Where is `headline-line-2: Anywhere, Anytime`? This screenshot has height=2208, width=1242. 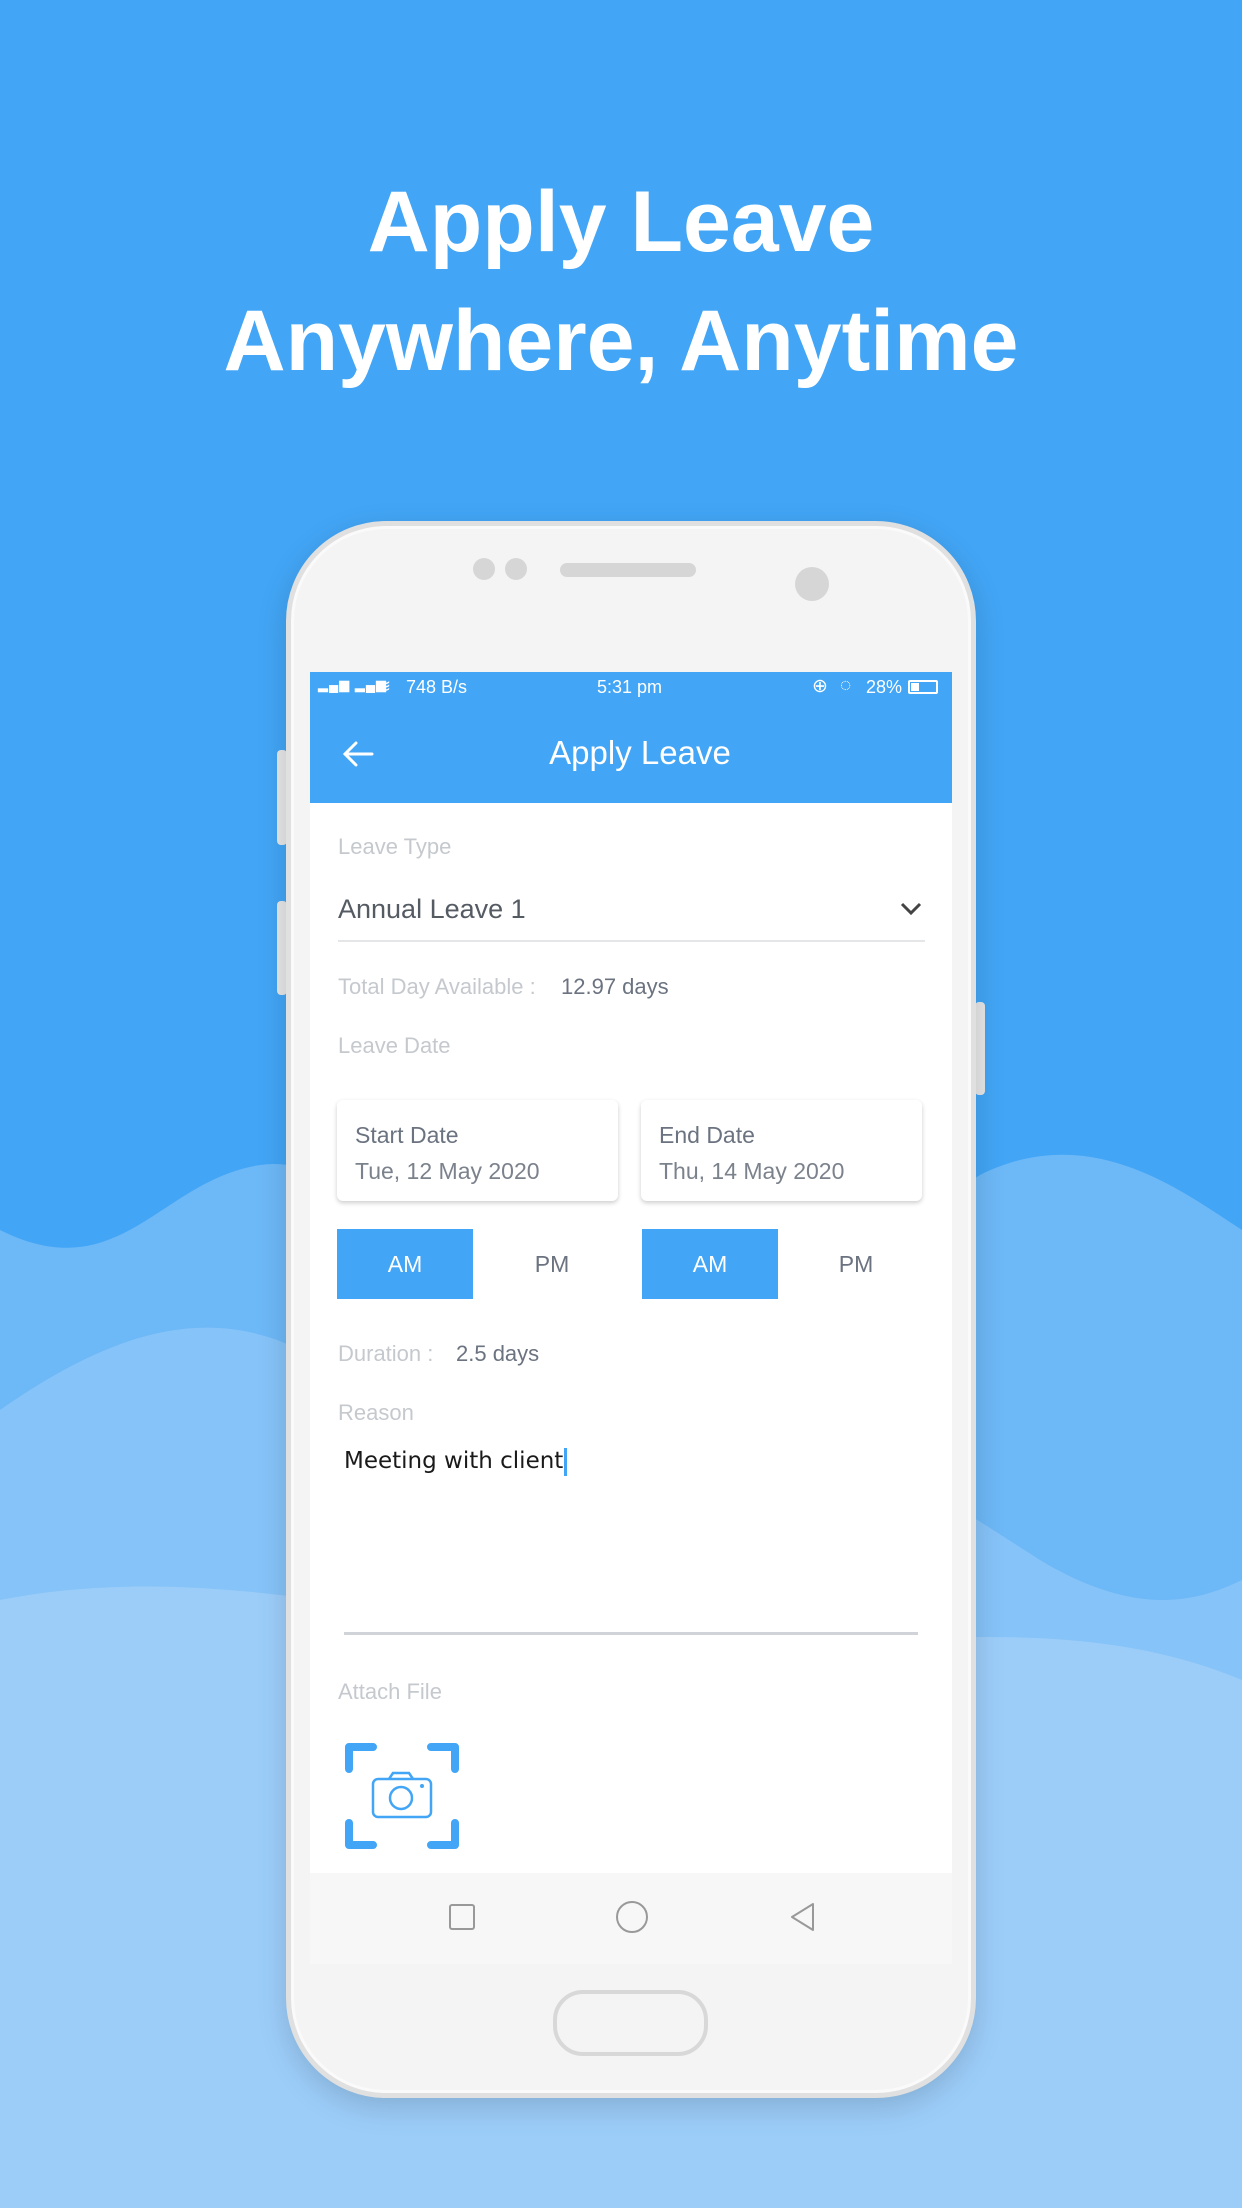 headline-line-2: Anywhere, Anytime is located at coordinates (621, 341).